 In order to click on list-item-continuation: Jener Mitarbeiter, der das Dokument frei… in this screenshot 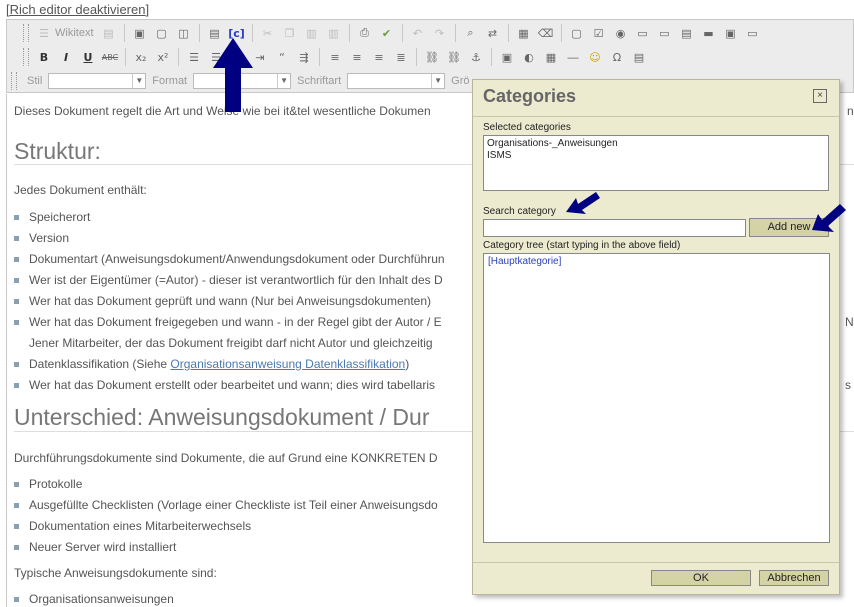, I will do `click(231, 343)`.